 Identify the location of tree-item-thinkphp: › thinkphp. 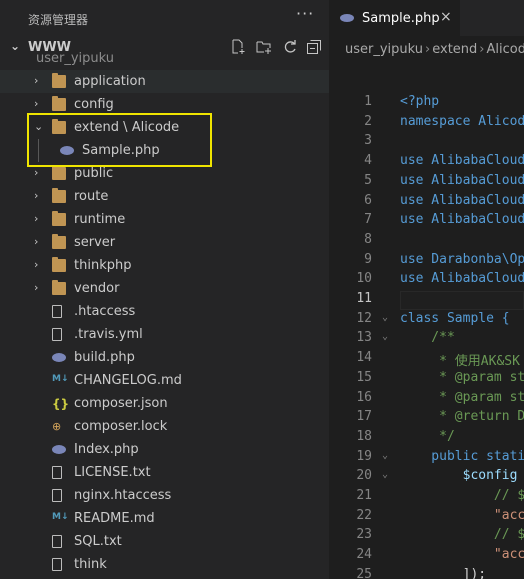
(164, 265).